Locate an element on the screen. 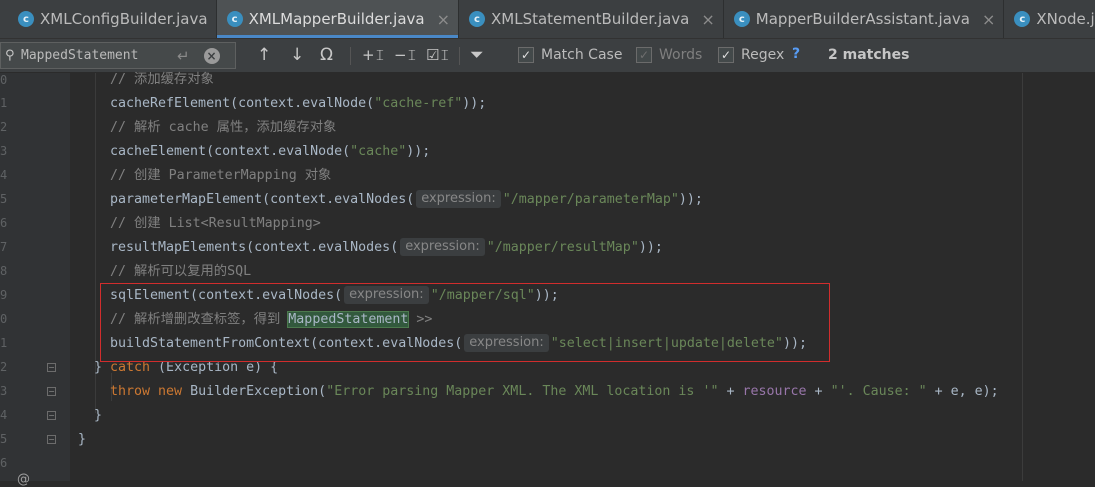 Image resolution: width=1095 pixels, height=487 pixels. code-line: // 解析增删改查标签，得到 MappedStatement >> is located at coordinates (271, 319).